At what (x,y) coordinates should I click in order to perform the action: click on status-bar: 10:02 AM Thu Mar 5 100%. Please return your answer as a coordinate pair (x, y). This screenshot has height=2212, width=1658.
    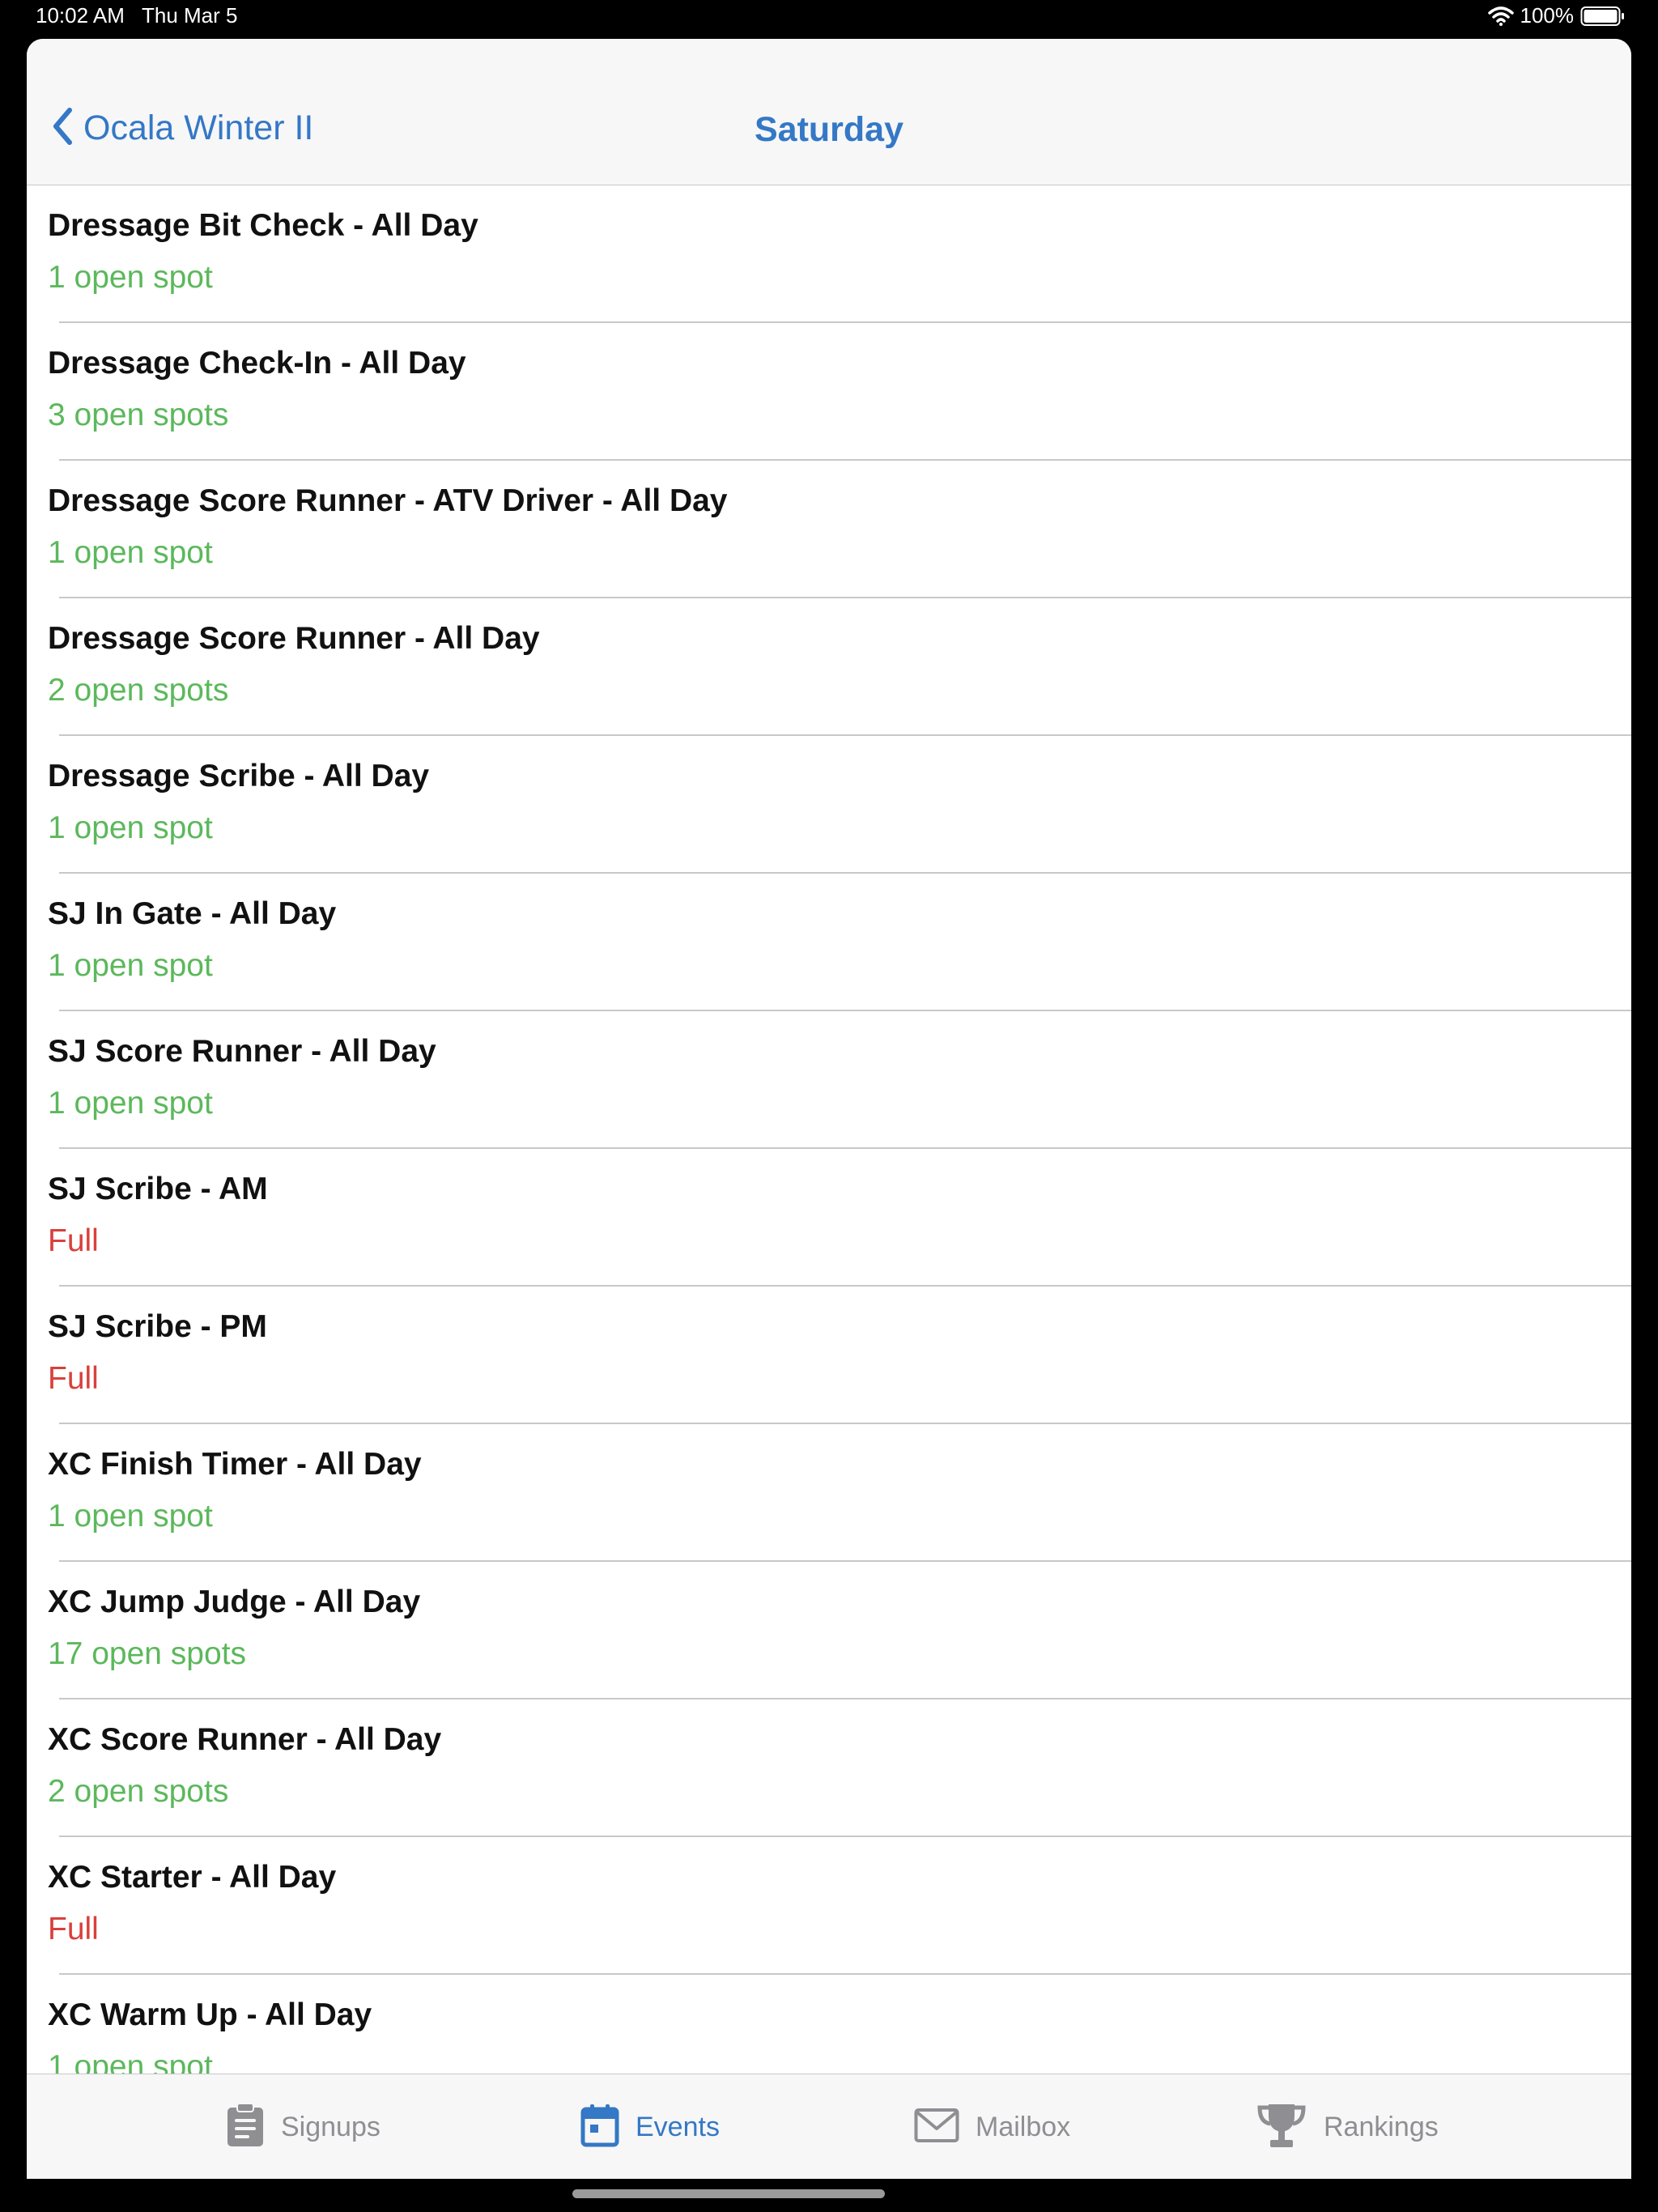
    Looking at the image, I should click on (829, 19).